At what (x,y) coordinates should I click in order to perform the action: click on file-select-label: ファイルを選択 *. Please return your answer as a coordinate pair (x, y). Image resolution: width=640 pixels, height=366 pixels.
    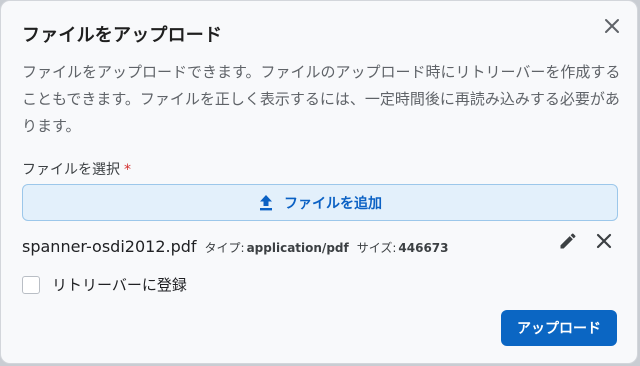
    Looking at the image, I should click on (76, 169).